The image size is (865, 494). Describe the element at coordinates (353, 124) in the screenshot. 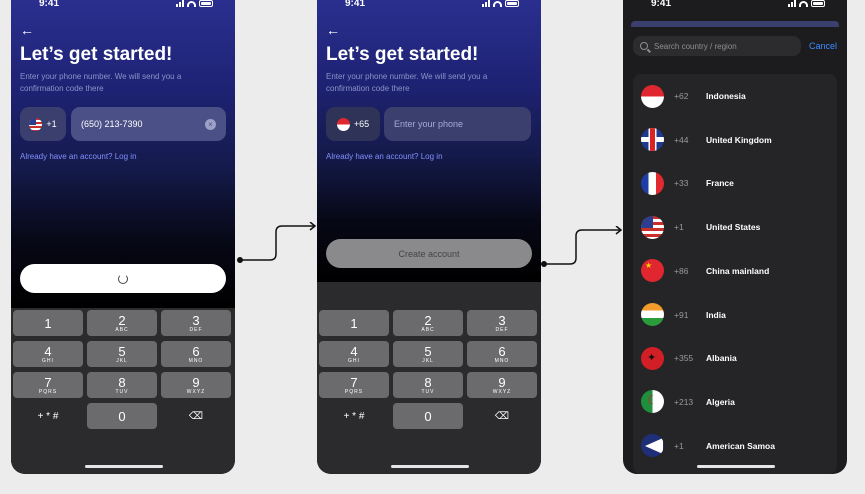

I see `country-code-selector: +65` at that location.